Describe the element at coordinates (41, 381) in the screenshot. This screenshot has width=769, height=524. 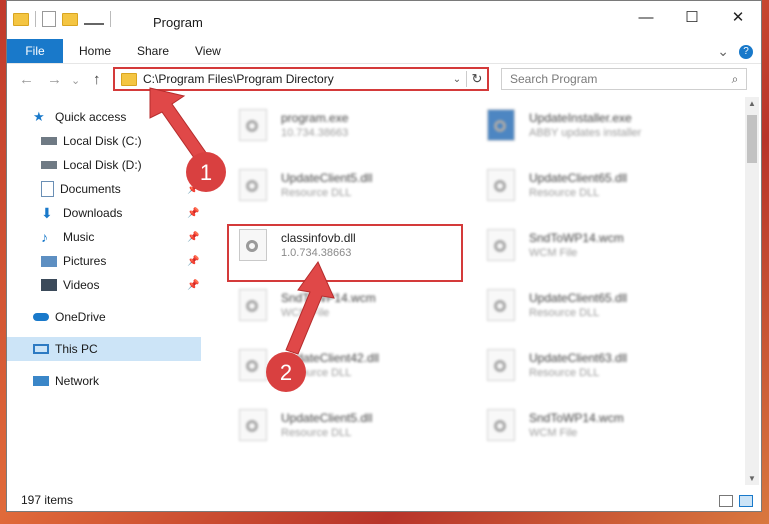
I see `network-icon` at that location.